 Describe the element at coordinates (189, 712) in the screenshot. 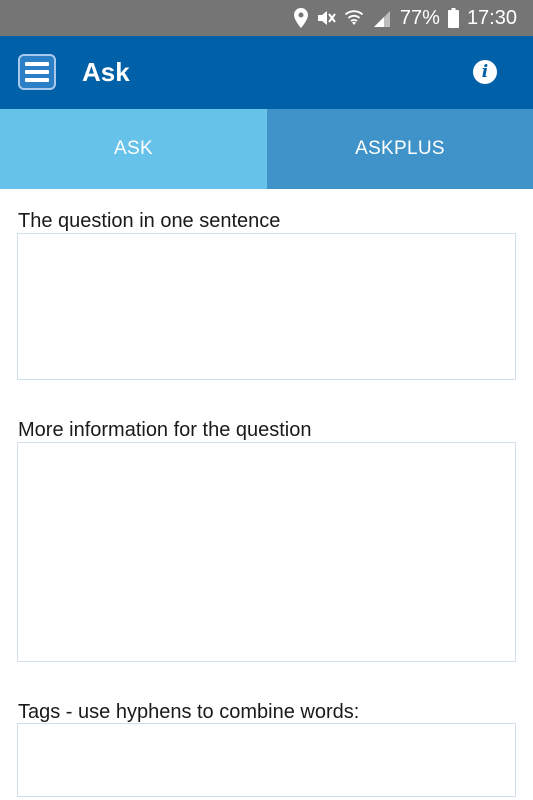

I see `tags-label: Tags - use hyphens to combine words:` at that location.